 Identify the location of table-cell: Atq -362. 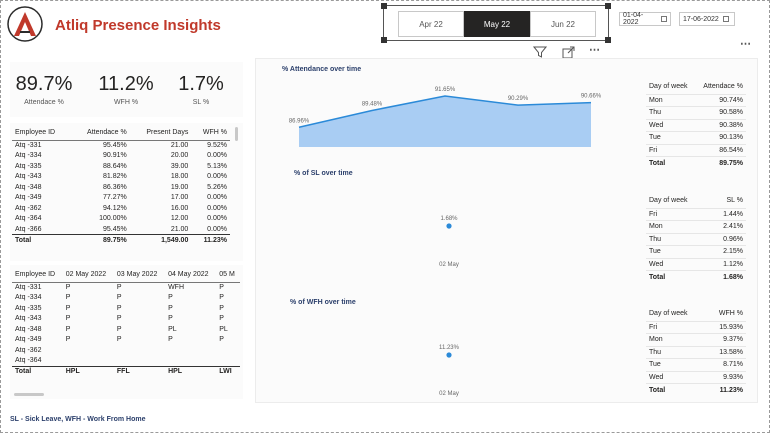
(28, 350).